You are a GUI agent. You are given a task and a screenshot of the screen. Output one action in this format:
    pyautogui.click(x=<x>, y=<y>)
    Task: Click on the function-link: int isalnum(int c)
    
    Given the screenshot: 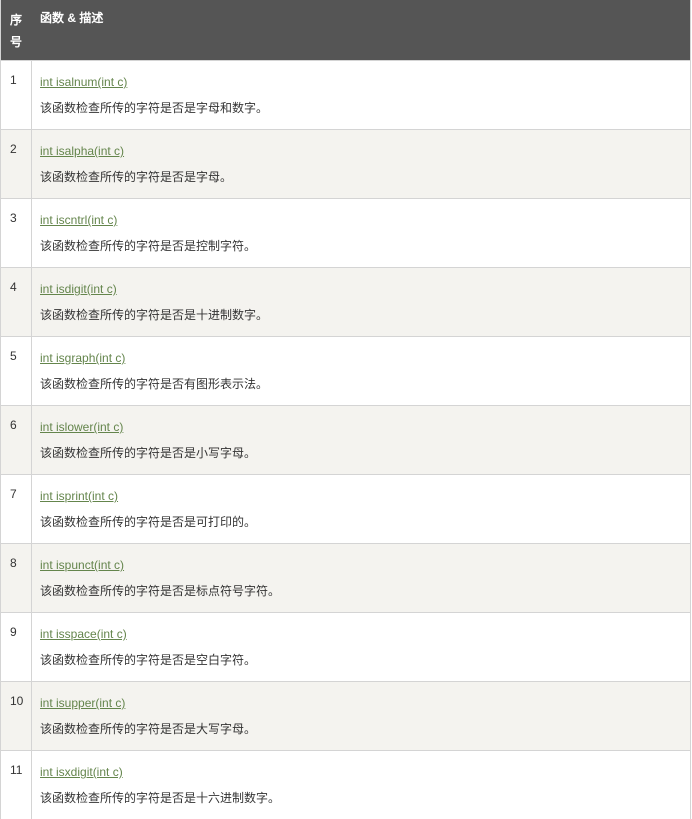 What is the action you would take?
    pyautogui.click(x=154, y=82)
    